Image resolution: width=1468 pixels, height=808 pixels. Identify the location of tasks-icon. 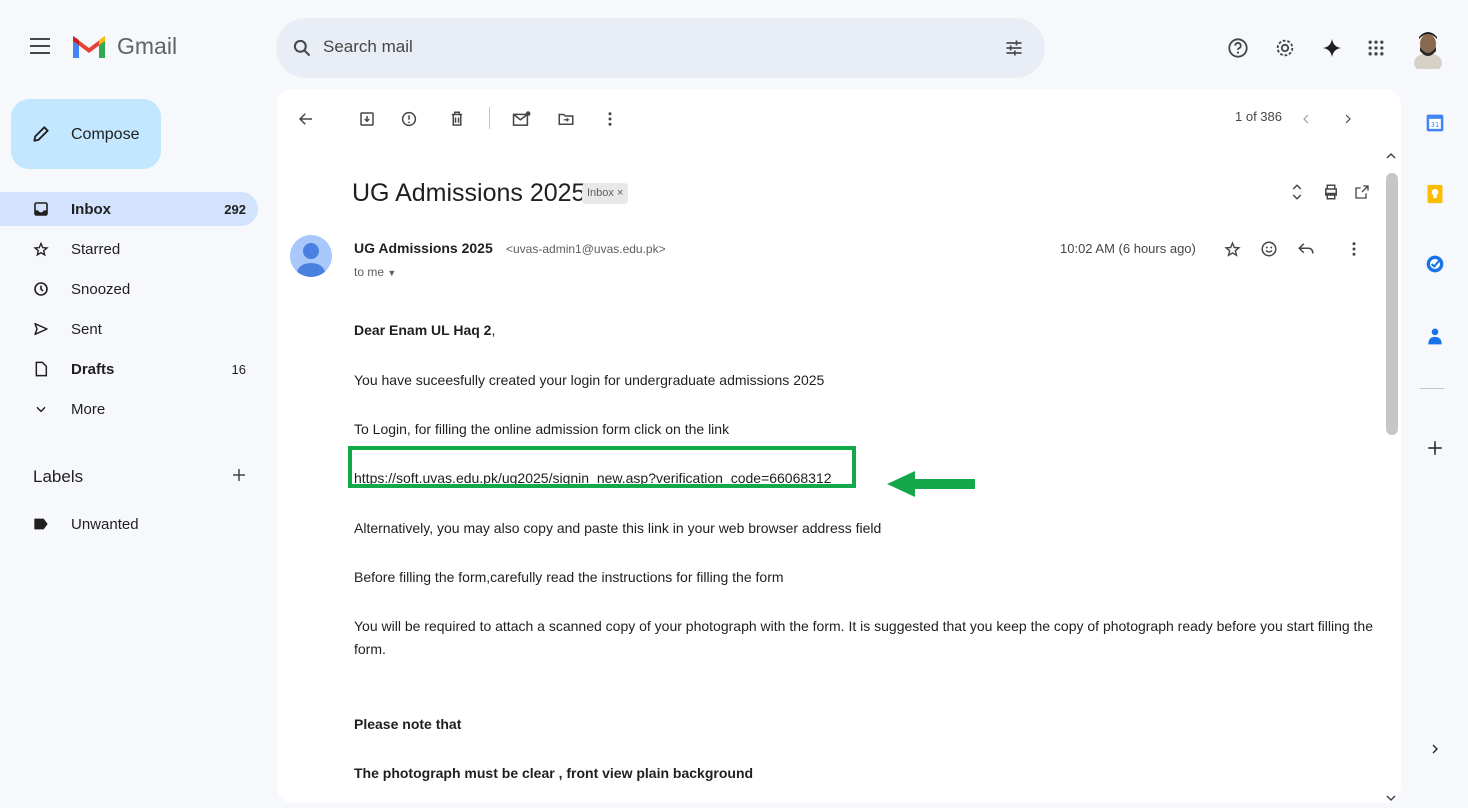
(1435, 264).